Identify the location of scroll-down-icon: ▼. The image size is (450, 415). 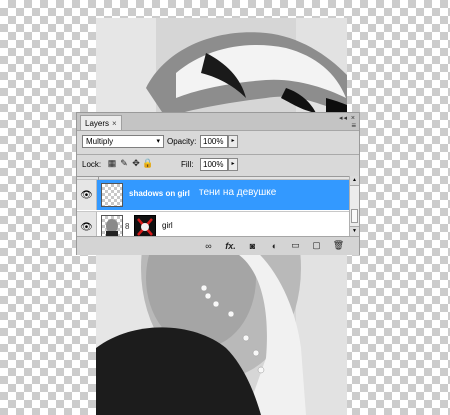
(354, 231).